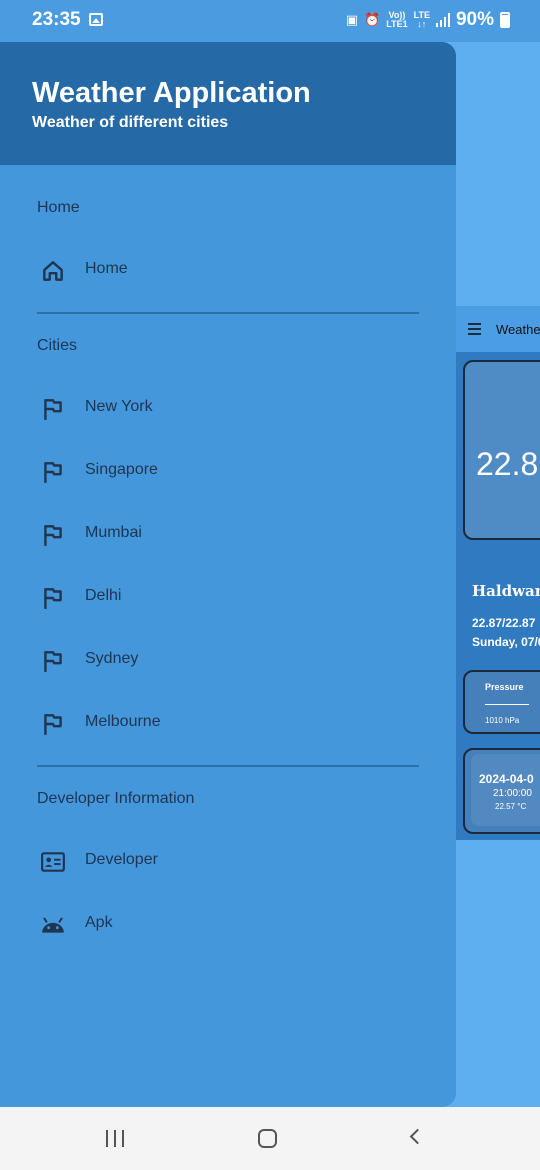  Describe the element at coordinates (352, 19) in the screenshot. I see `vpn-icon: ▣` at that location.